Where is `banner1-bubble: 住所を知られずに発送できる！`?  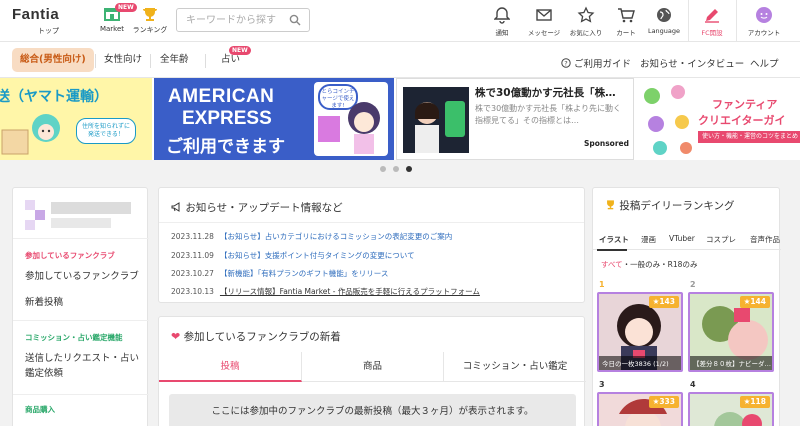 banner1-bubble: 住所を知られずに発送できる！ is located at coordinates (106, 131).